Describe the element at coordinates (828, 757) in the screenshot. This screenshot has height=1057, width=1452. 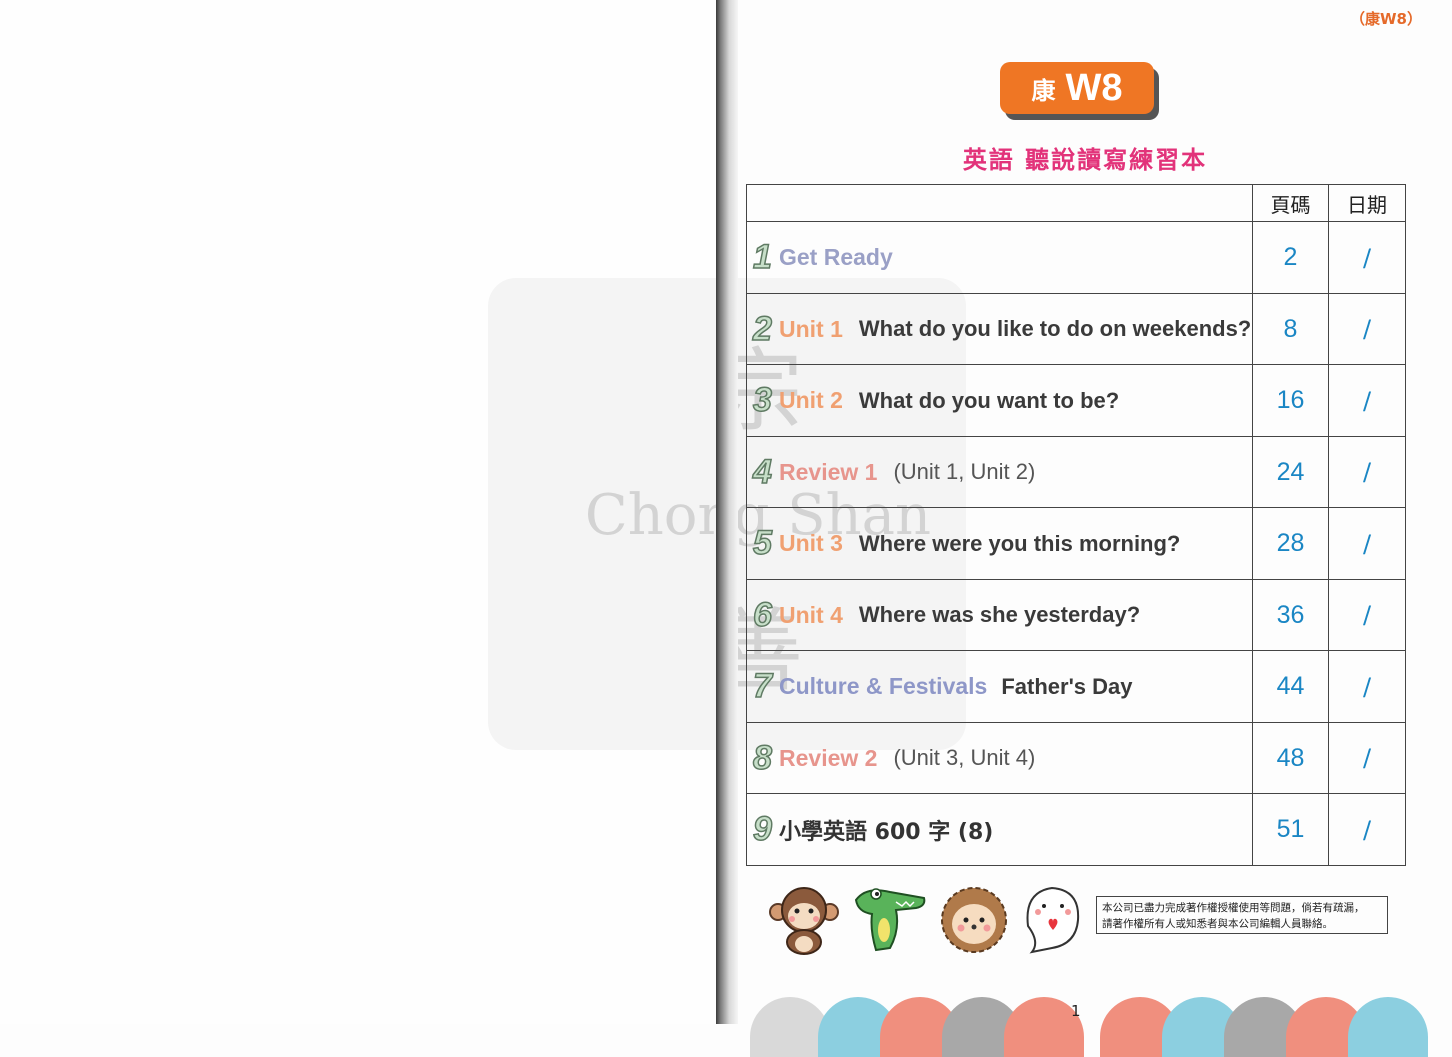
I see `row-label: Review 2` at that location.